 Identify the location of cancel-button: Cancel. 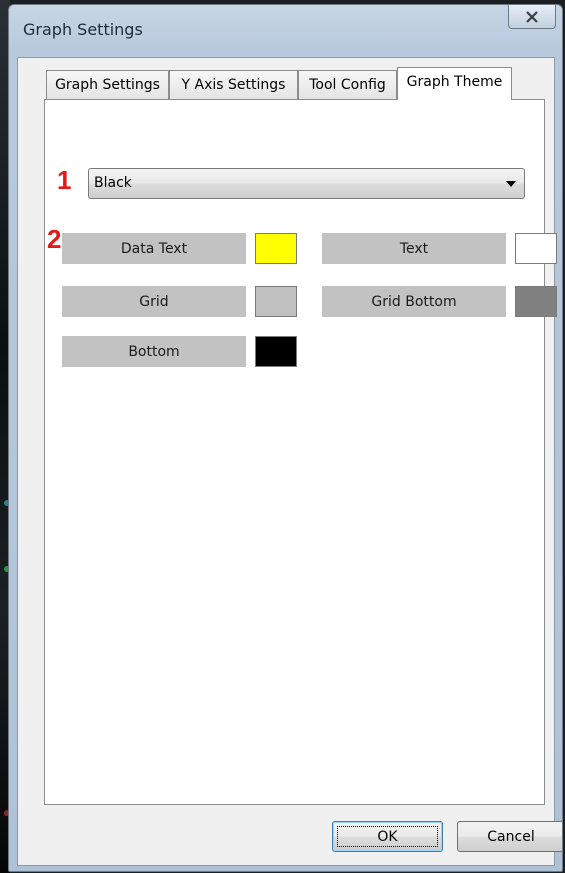
(509, 836).